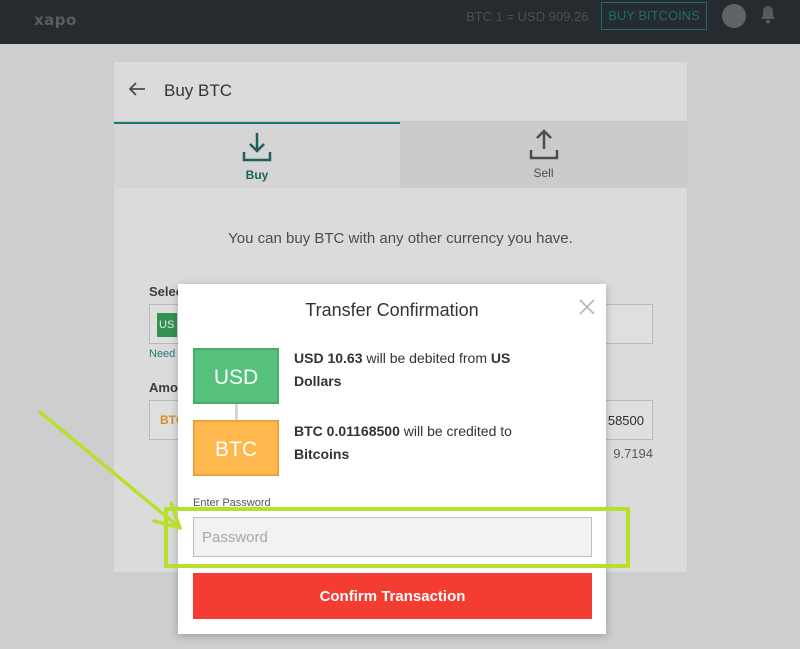  What do you see at coordinates (55, 20) in the screenshot?
I see `xapo-logo: xapo` at bounding box center [55, 20].